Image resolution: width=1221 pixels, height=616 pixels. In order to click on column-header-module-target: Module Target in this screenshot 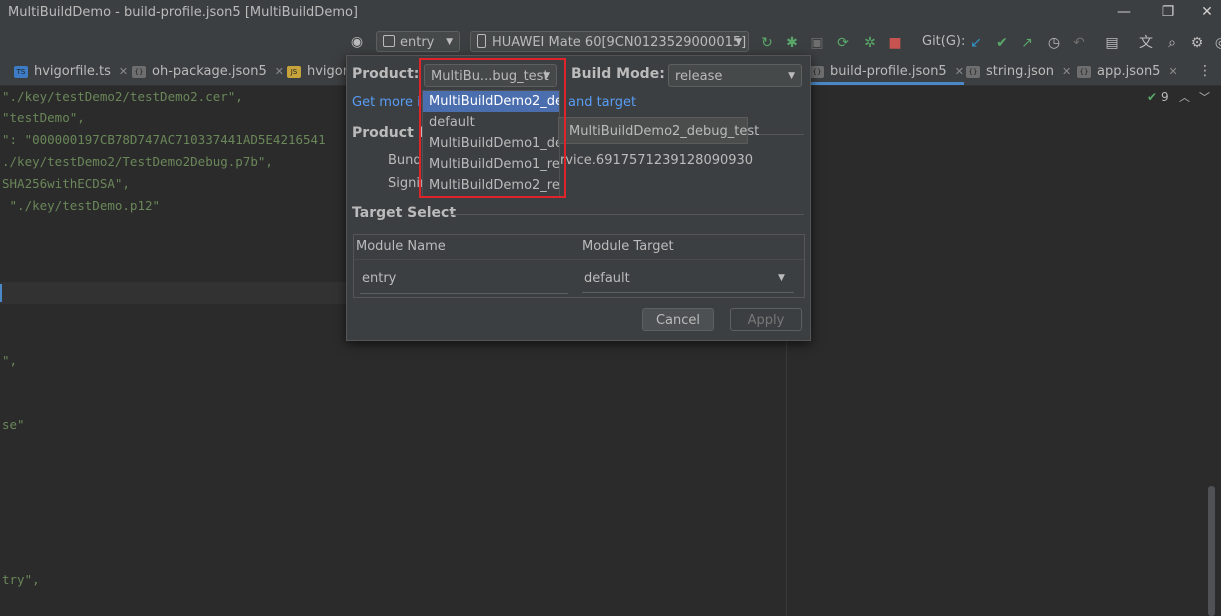, I will do `click(628, 246)`.